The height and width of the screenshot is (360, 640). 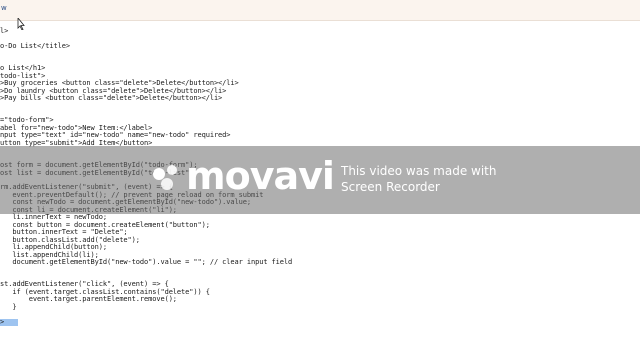 What do you see at coordinates (4, 8) in the screenshot?
I see `view-menu: w` at bounding box center [4, 8].